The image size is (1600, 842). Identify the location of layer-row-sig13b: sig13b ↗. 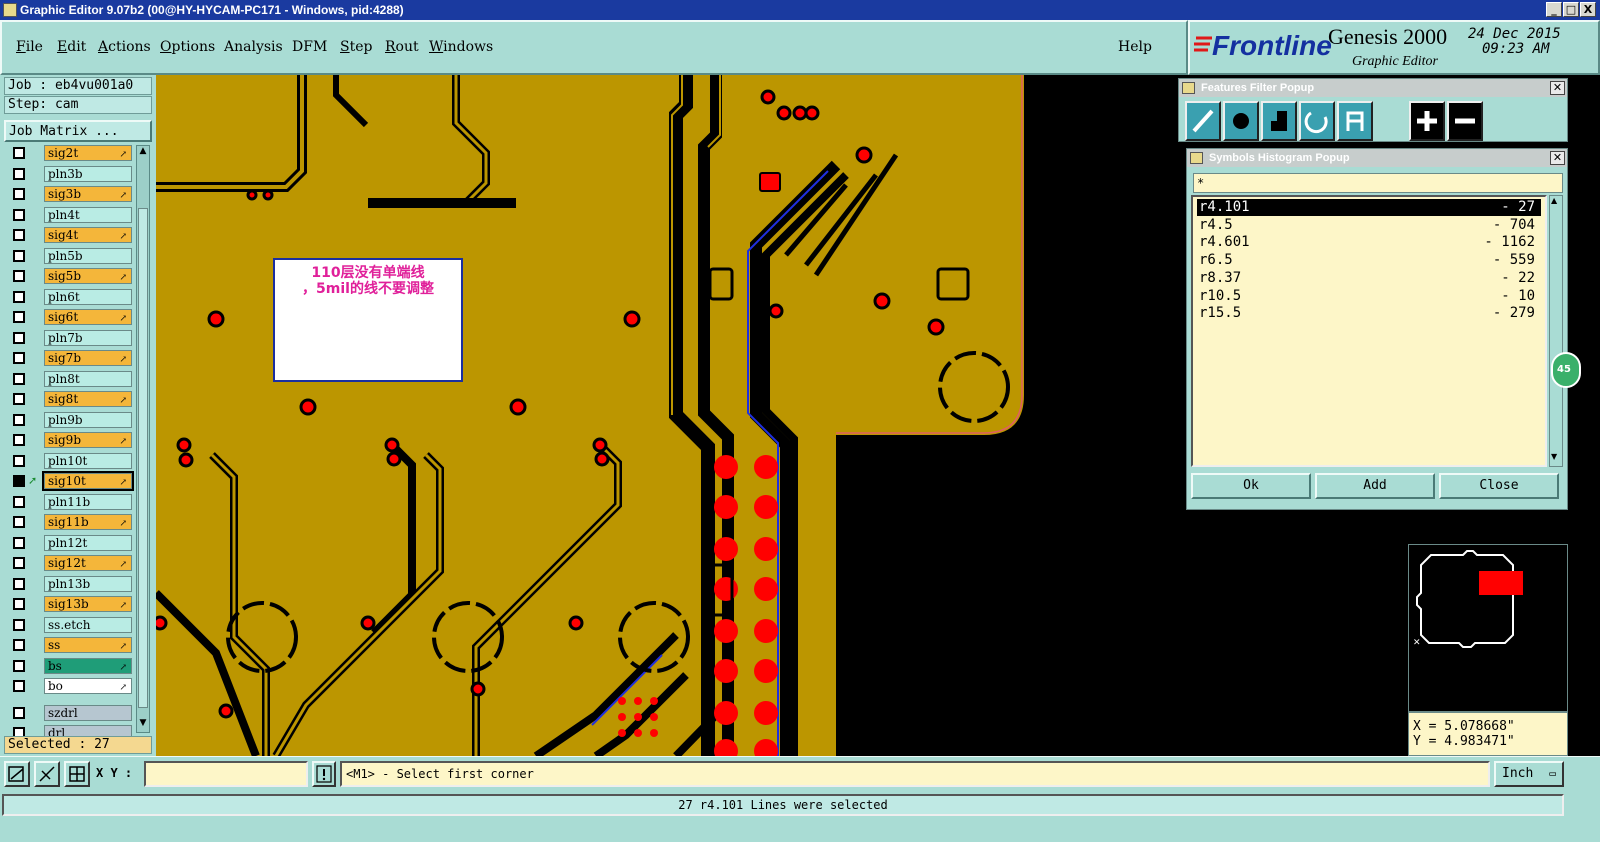
(71, 604).